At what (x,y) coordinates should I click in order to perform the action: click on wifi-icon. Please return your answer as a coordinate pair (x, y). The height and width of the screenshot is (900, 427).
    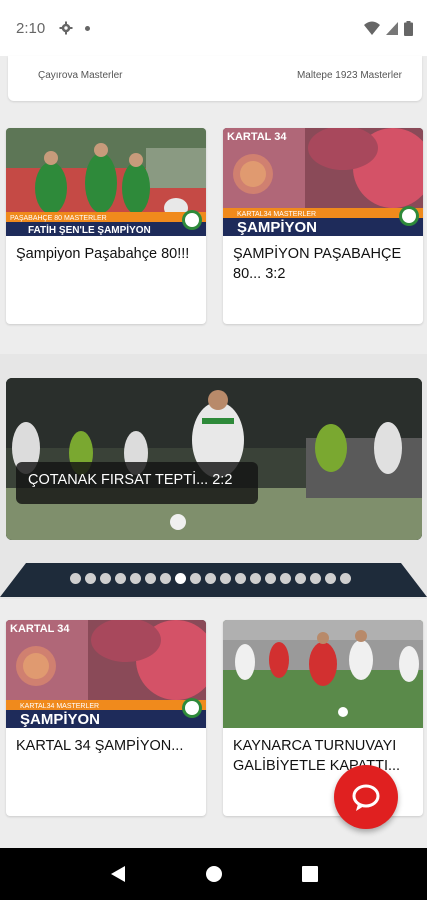
    Looking at the image, I should click on (372, 28).